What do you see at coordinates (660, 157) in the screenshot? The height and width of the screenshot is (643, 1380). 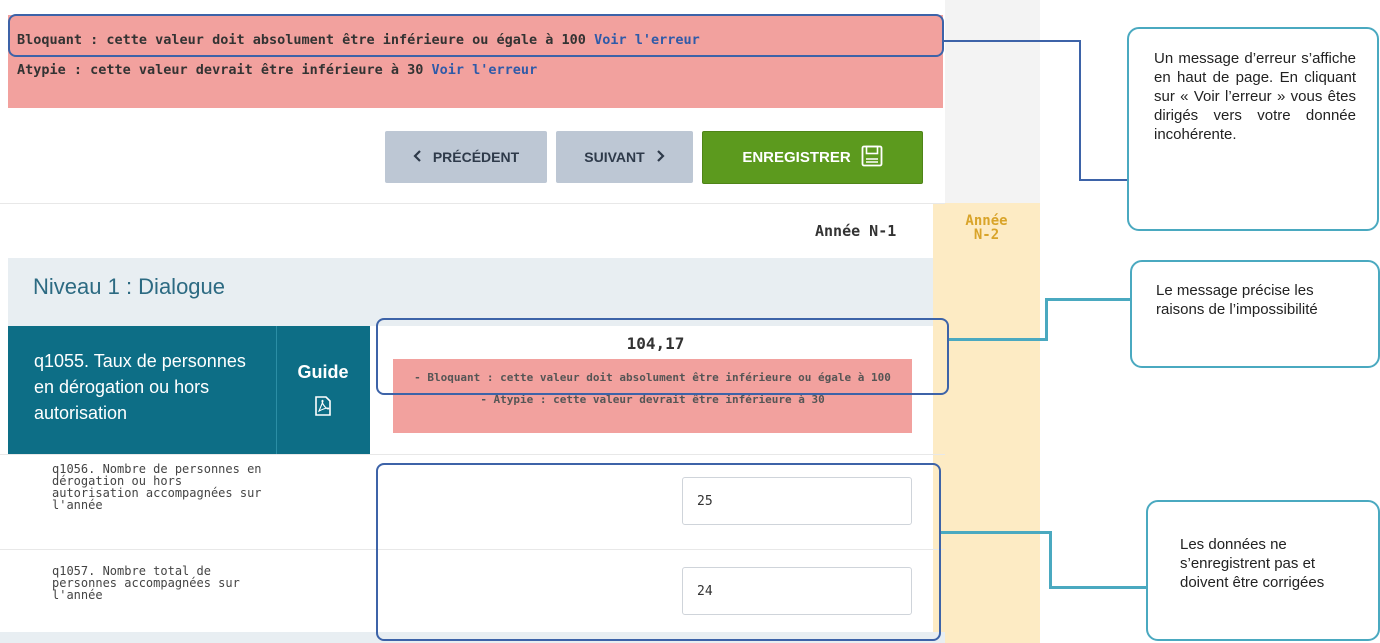 I see `chevron-right-icon` at bounding box center [660, 157].